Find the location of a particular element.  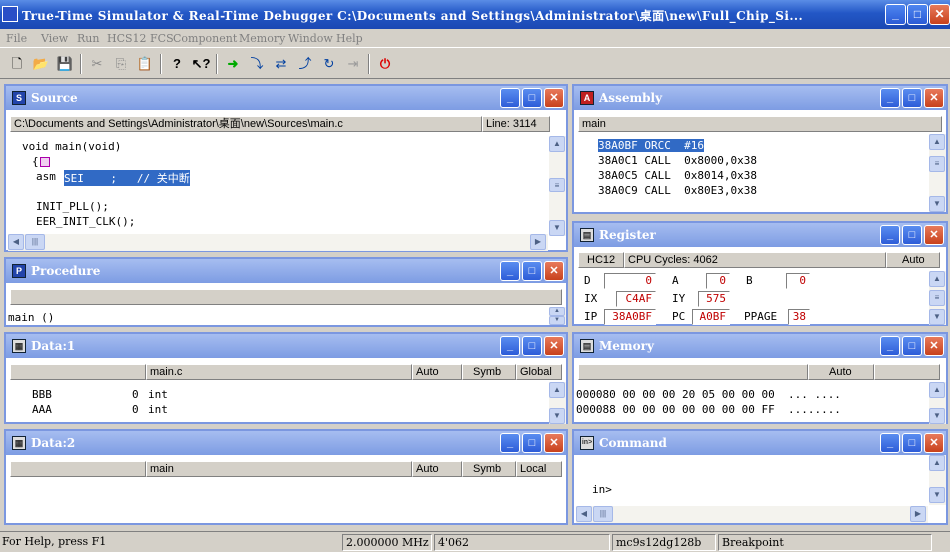

assembly-minimize-button: _ is located at coordinates (890, 98).